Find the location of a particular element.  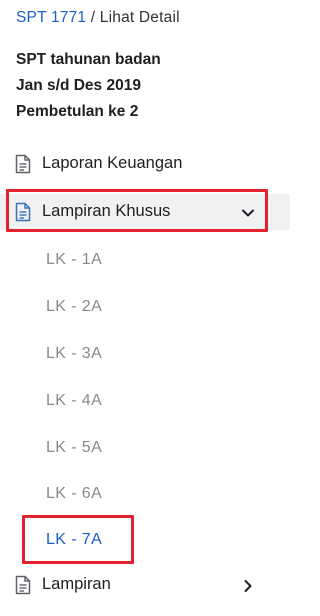

menu-item-label: Laporan Keuangan is located at coordinates (112, 163).